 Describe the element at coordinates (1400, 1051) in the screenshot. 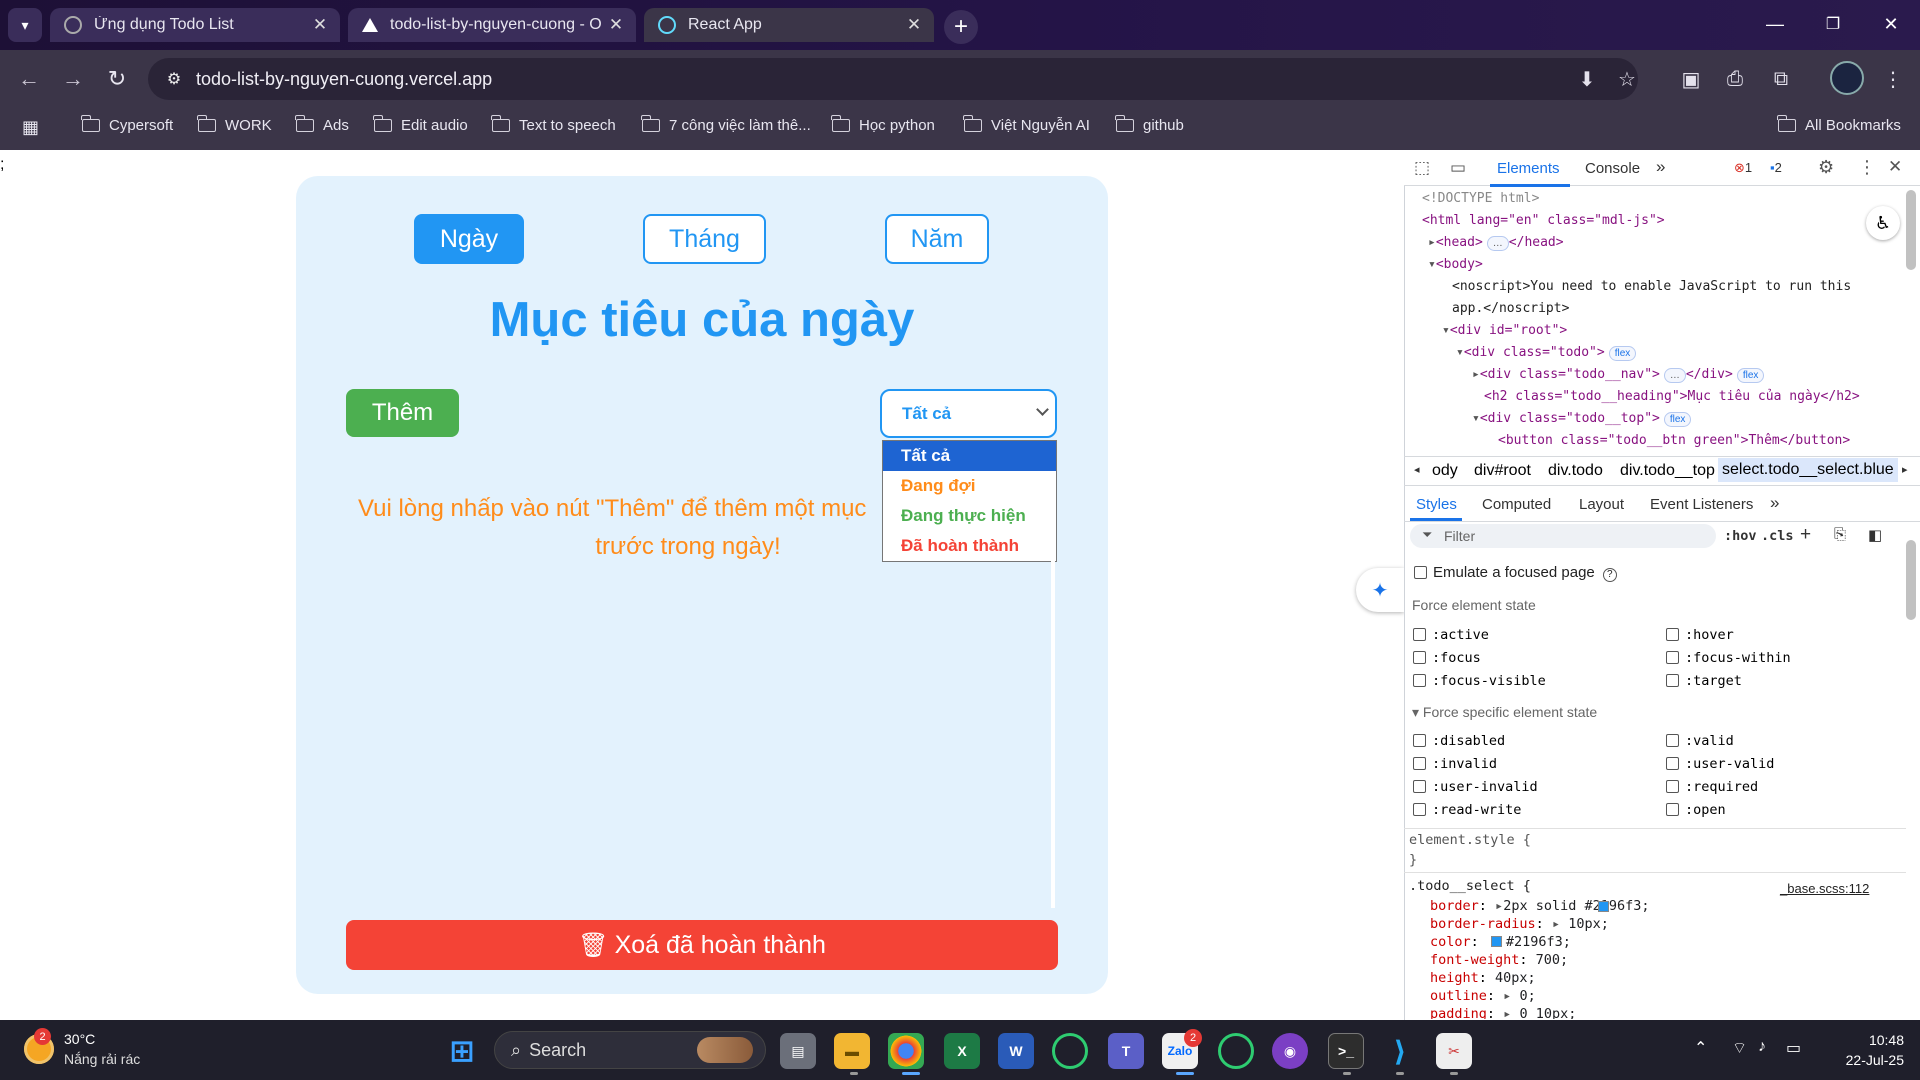

I see `vscode-icon: ⟩` at that location.